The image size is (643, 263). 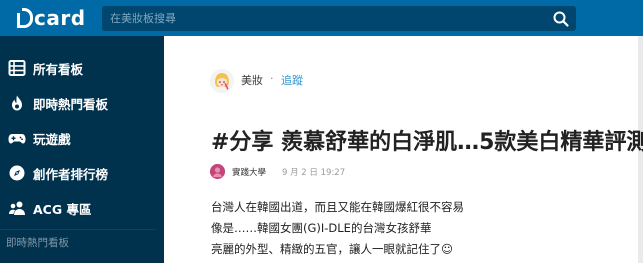 What do you see at coordinates (321, 228) in the screenshot?
I see `post-body-line: 像是……韓國女團(G)I-DLE的台灣女孩舒華` at bounding box center [321, 228].